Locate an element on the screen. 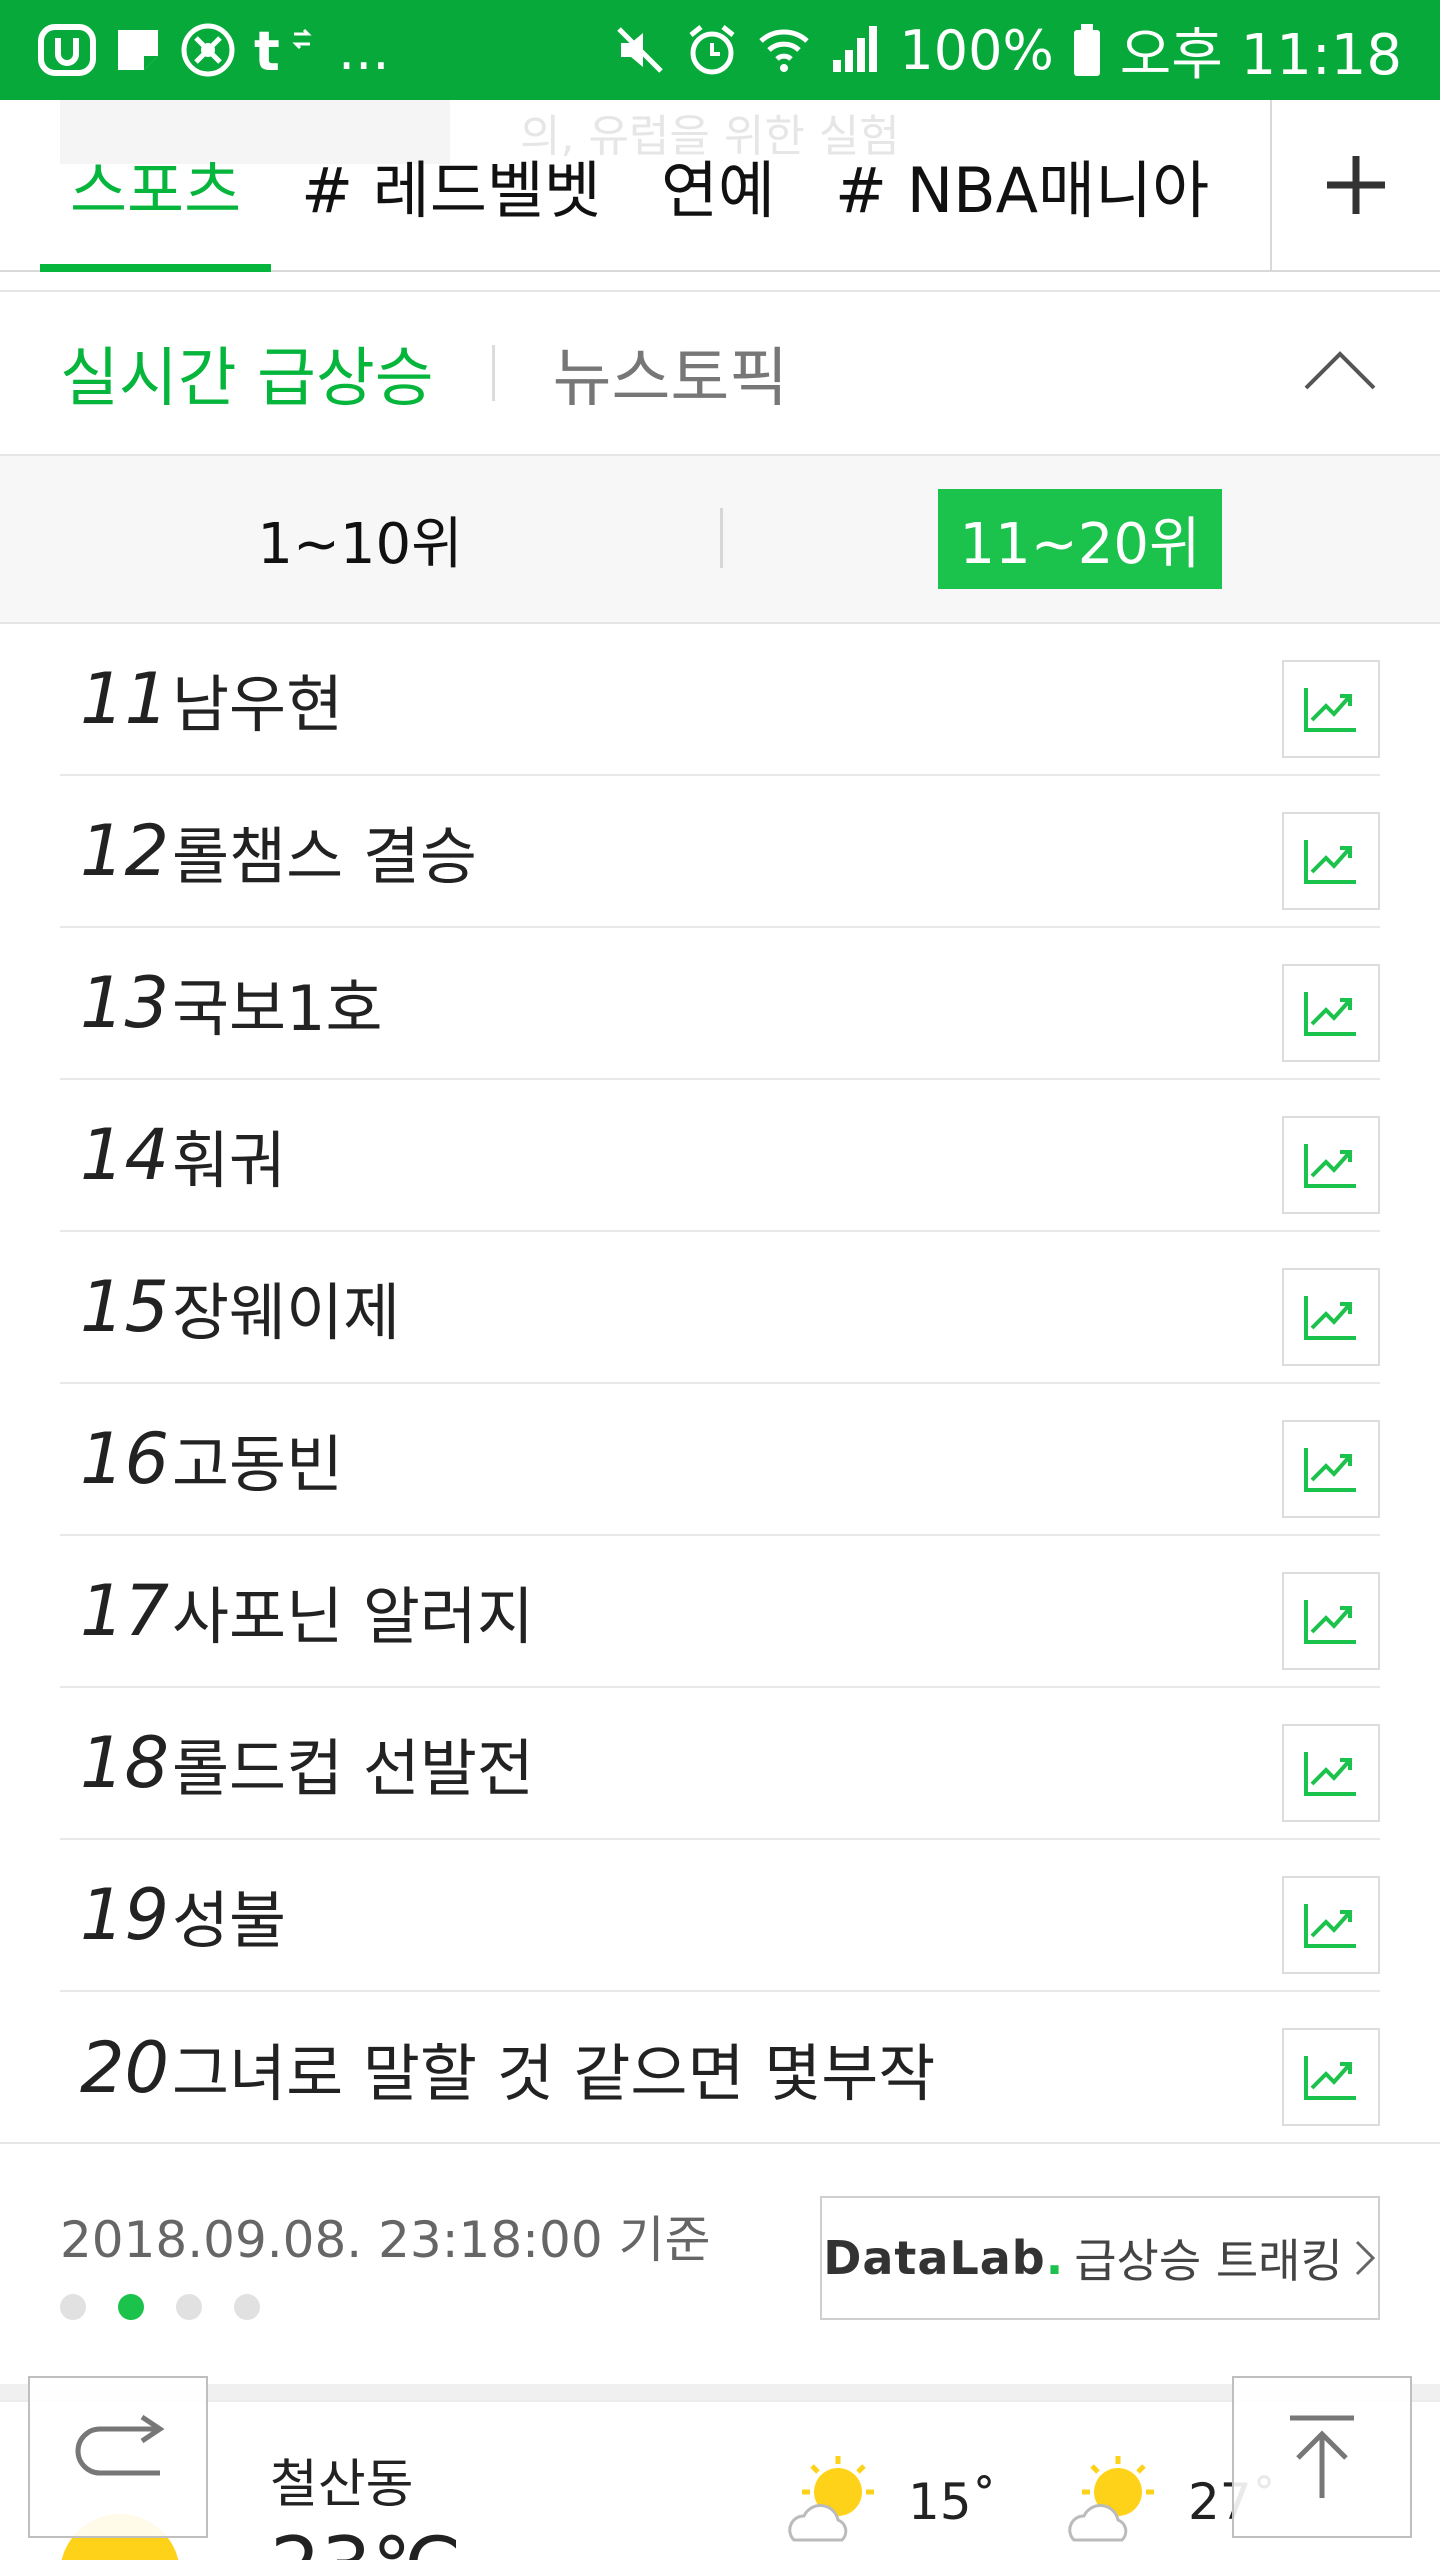 The image size is (1440, 2560). trending-item-13: 13 국보1호 is located at coordinates (720, 1004).